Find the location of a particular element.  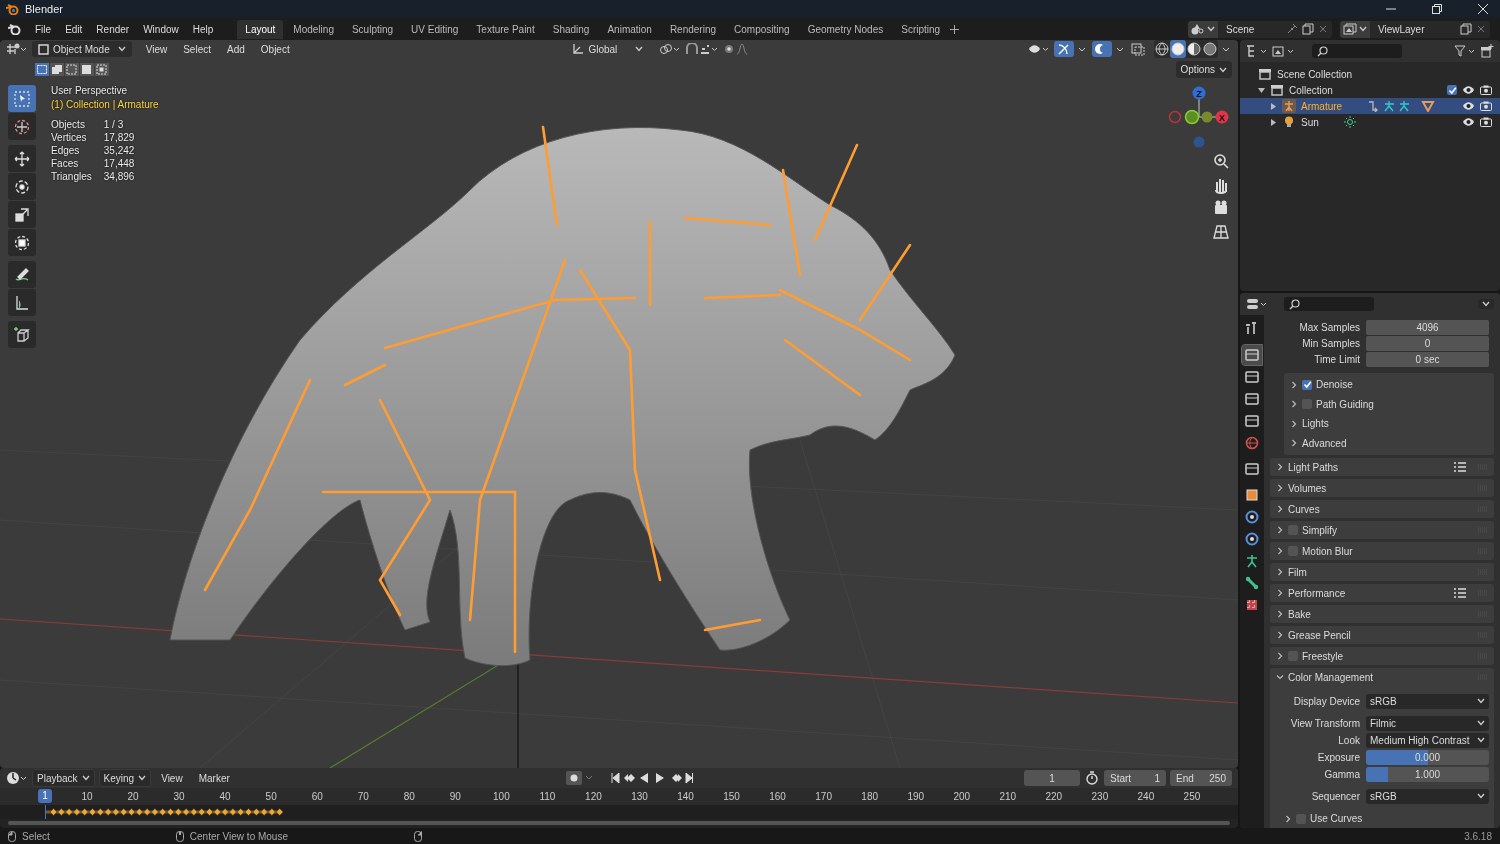

number-field: 0 sec is located at coordinates (1427, 359).